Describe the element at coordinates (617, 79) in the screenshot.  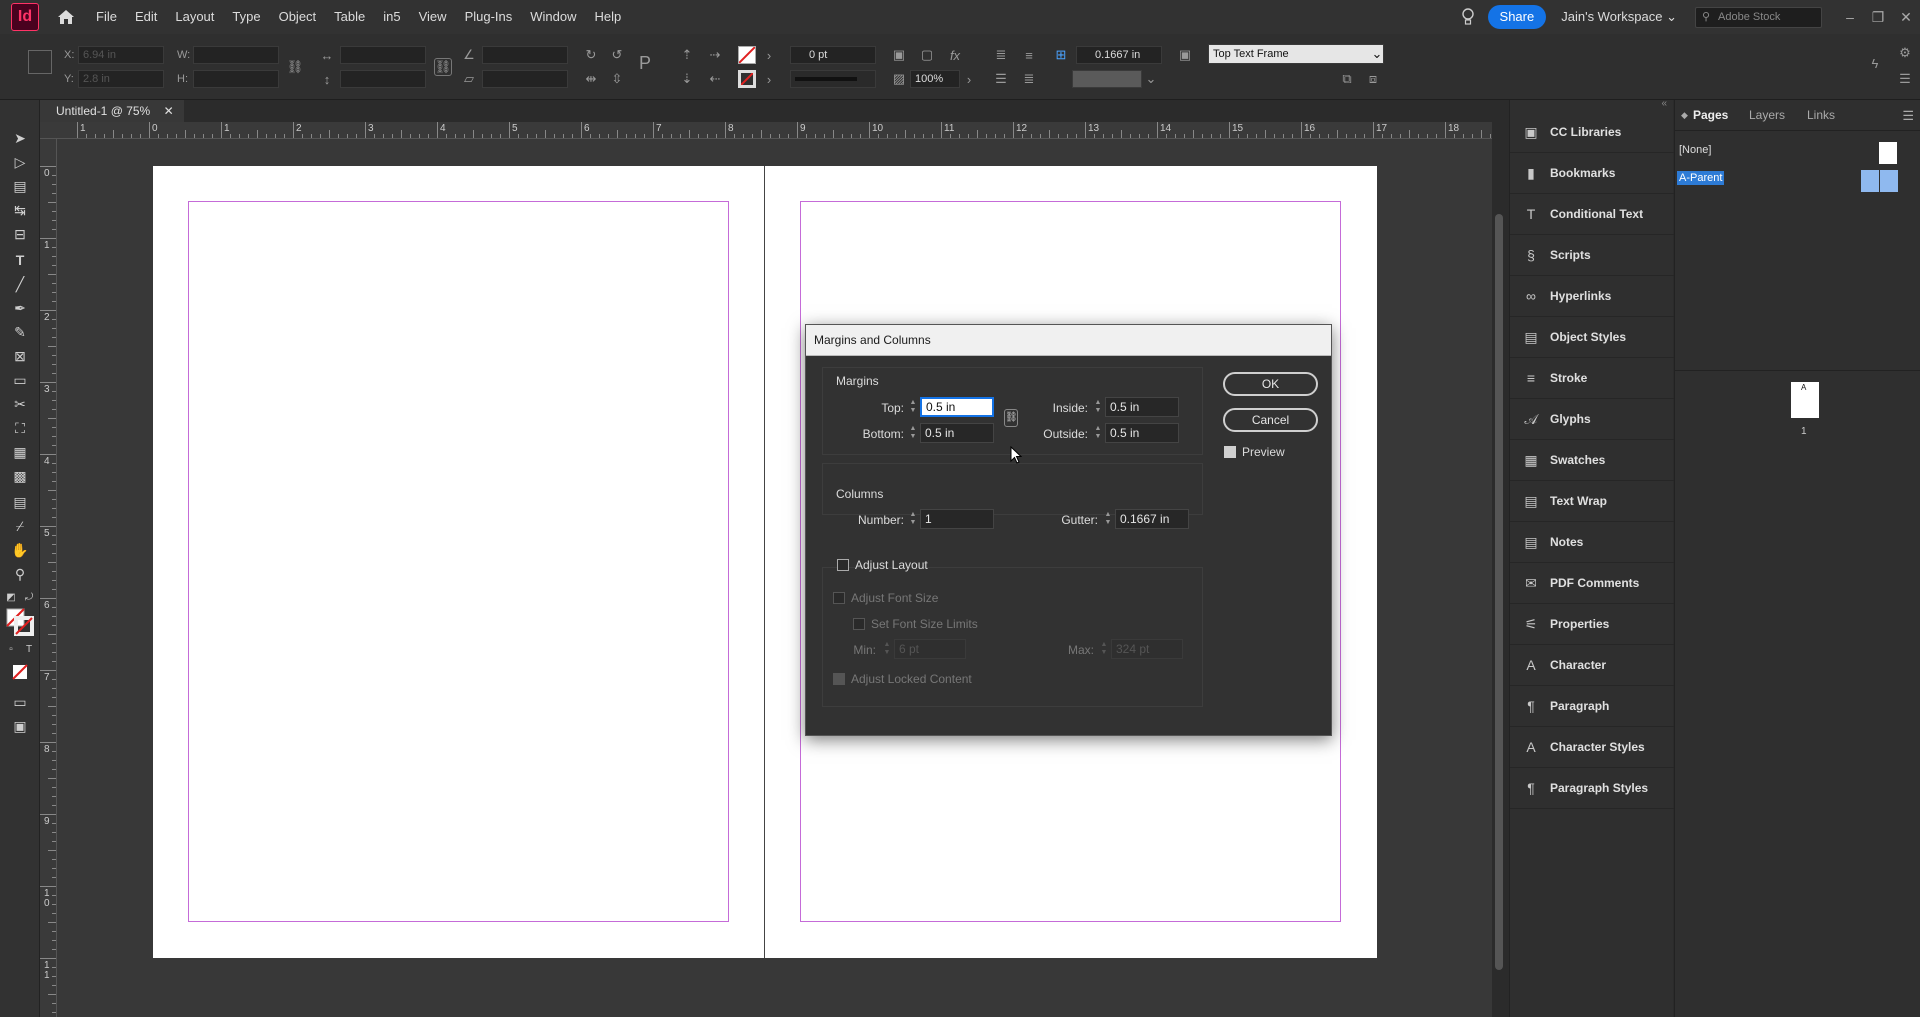
I see `flip-vertical-icon: ⇳` at that location.